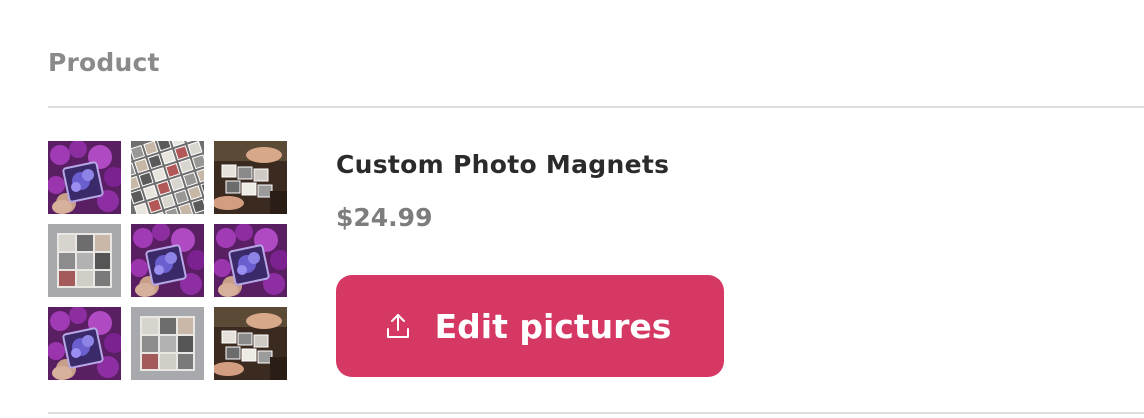 The height and width of the screenshot is (418, 1144). What do you see at coordinates (553, 326) in the screenshot?
I see `edit-pictures-label: Edit pictures` at bounding box center [553, 326].